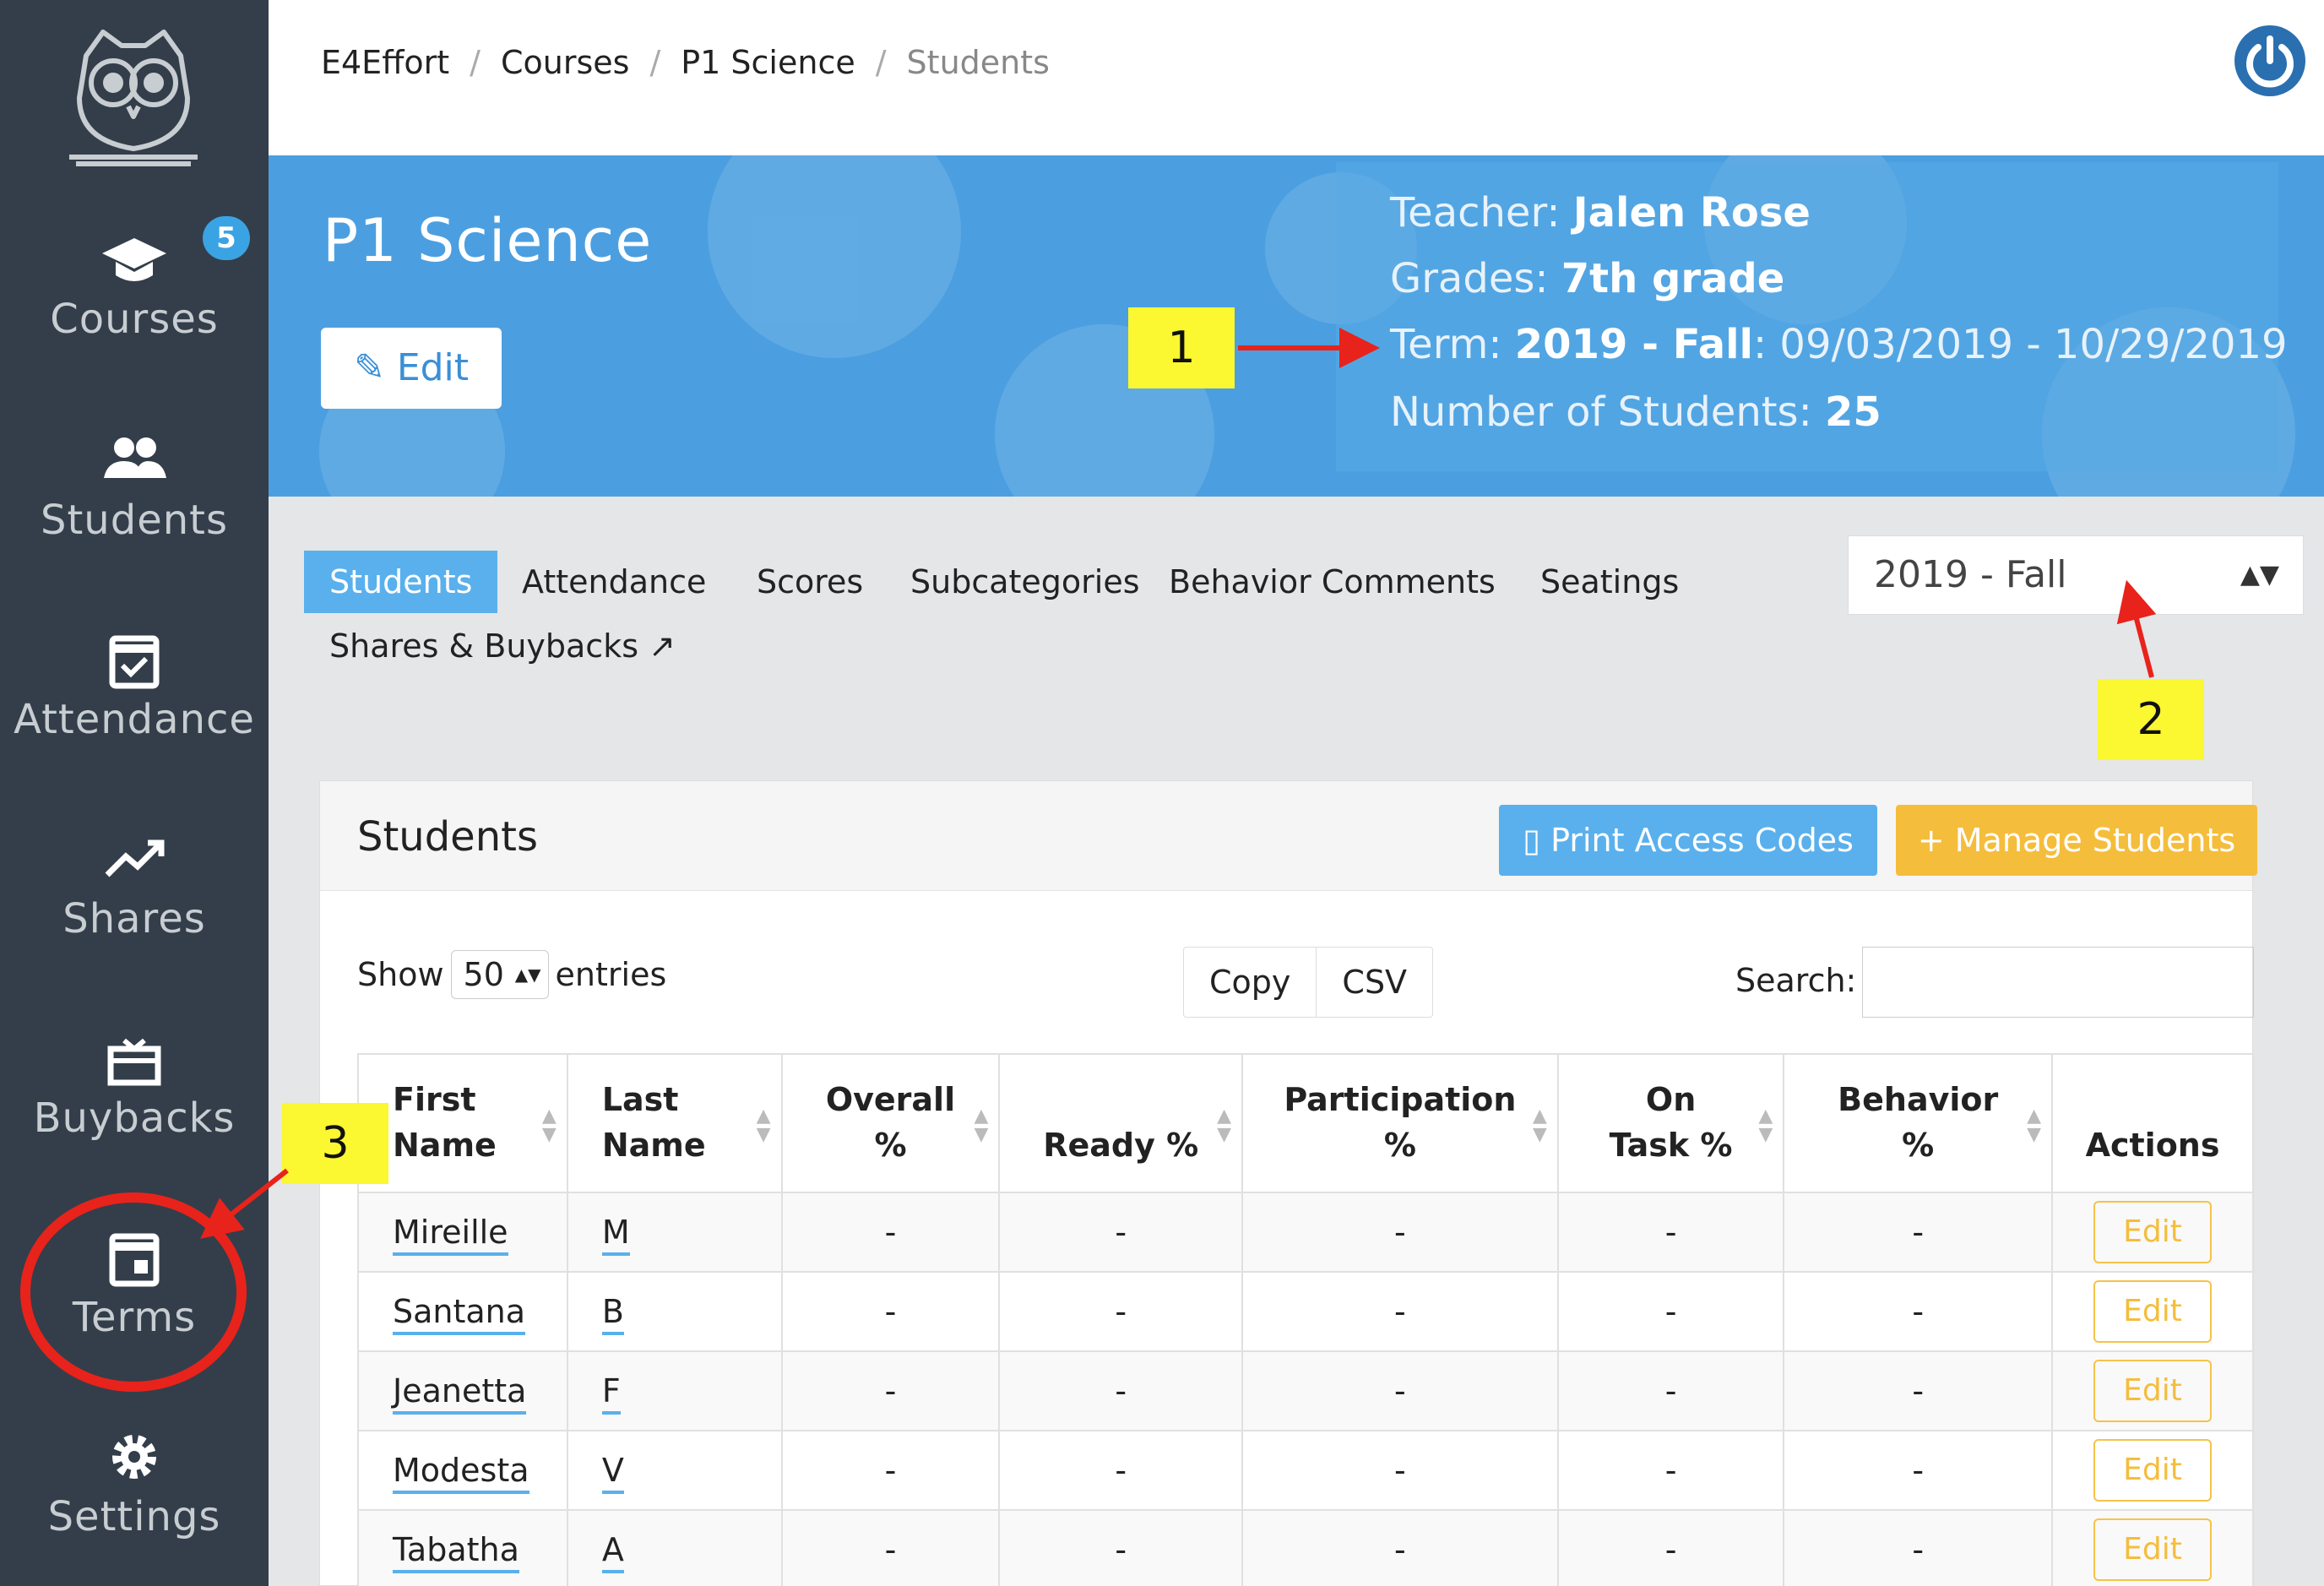 This screenshot has height=1586, width=2324. What do you see at coordinates (565, 63) in the screenshot?
I see `breadcrumb-courses-link: Courses` at bounding box center [565, 63].